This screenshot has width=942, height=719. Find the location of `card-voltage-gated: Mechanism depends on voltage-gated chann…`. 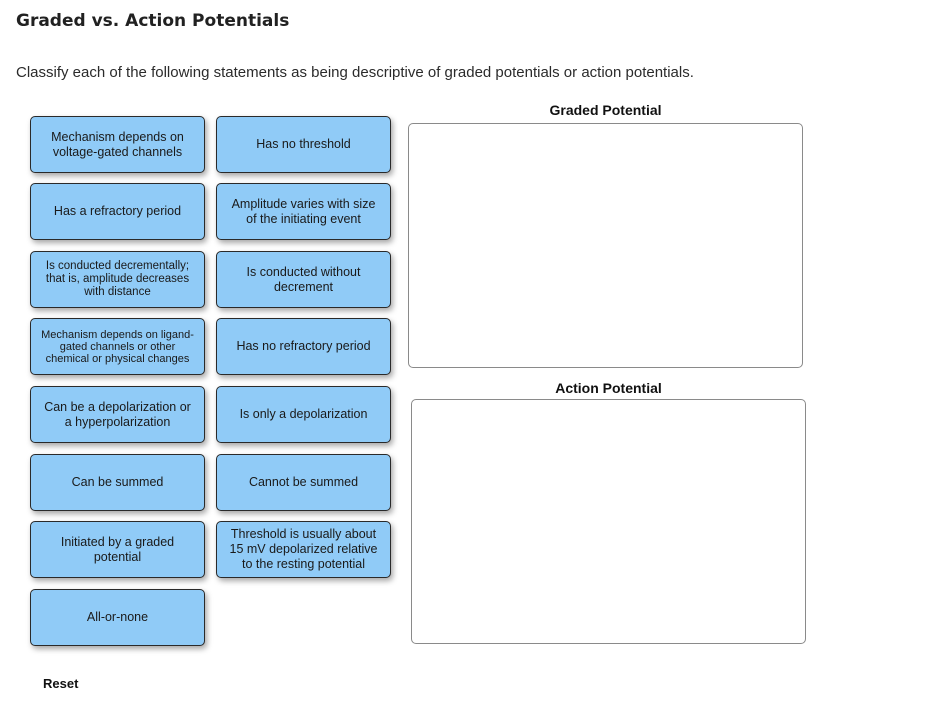

card-voltage-gated: Mechanism depends on voltage-gated chann… is located at coordinates (117, 144).